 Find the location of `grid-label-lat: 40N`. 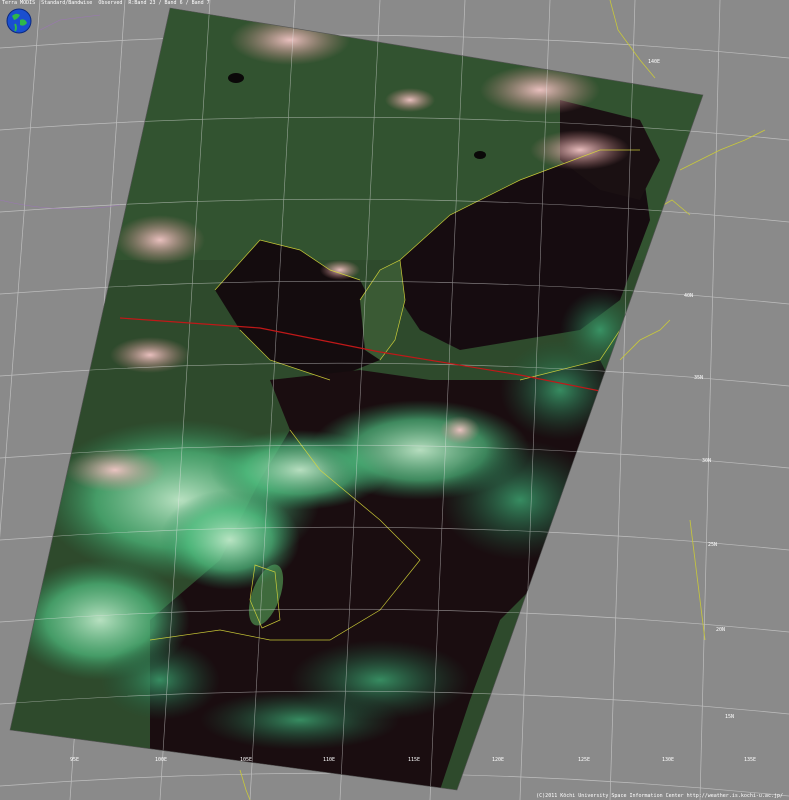

grid-label-lat: 40N is located at coordinates (689, 296).